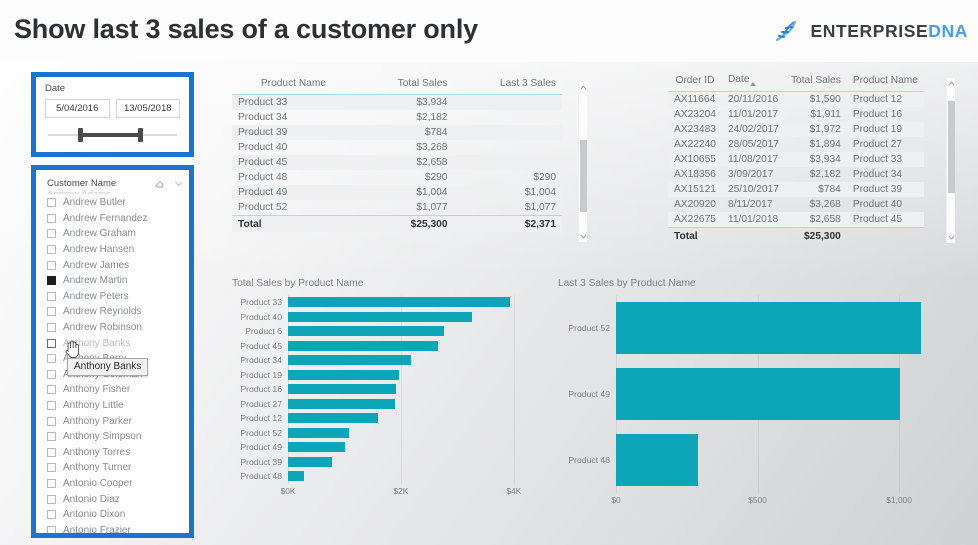 This screenshot has height=545, width=978. I want to click on table-row: AX15121 25/10/2017 $784 Product 39, so click(796, 189).